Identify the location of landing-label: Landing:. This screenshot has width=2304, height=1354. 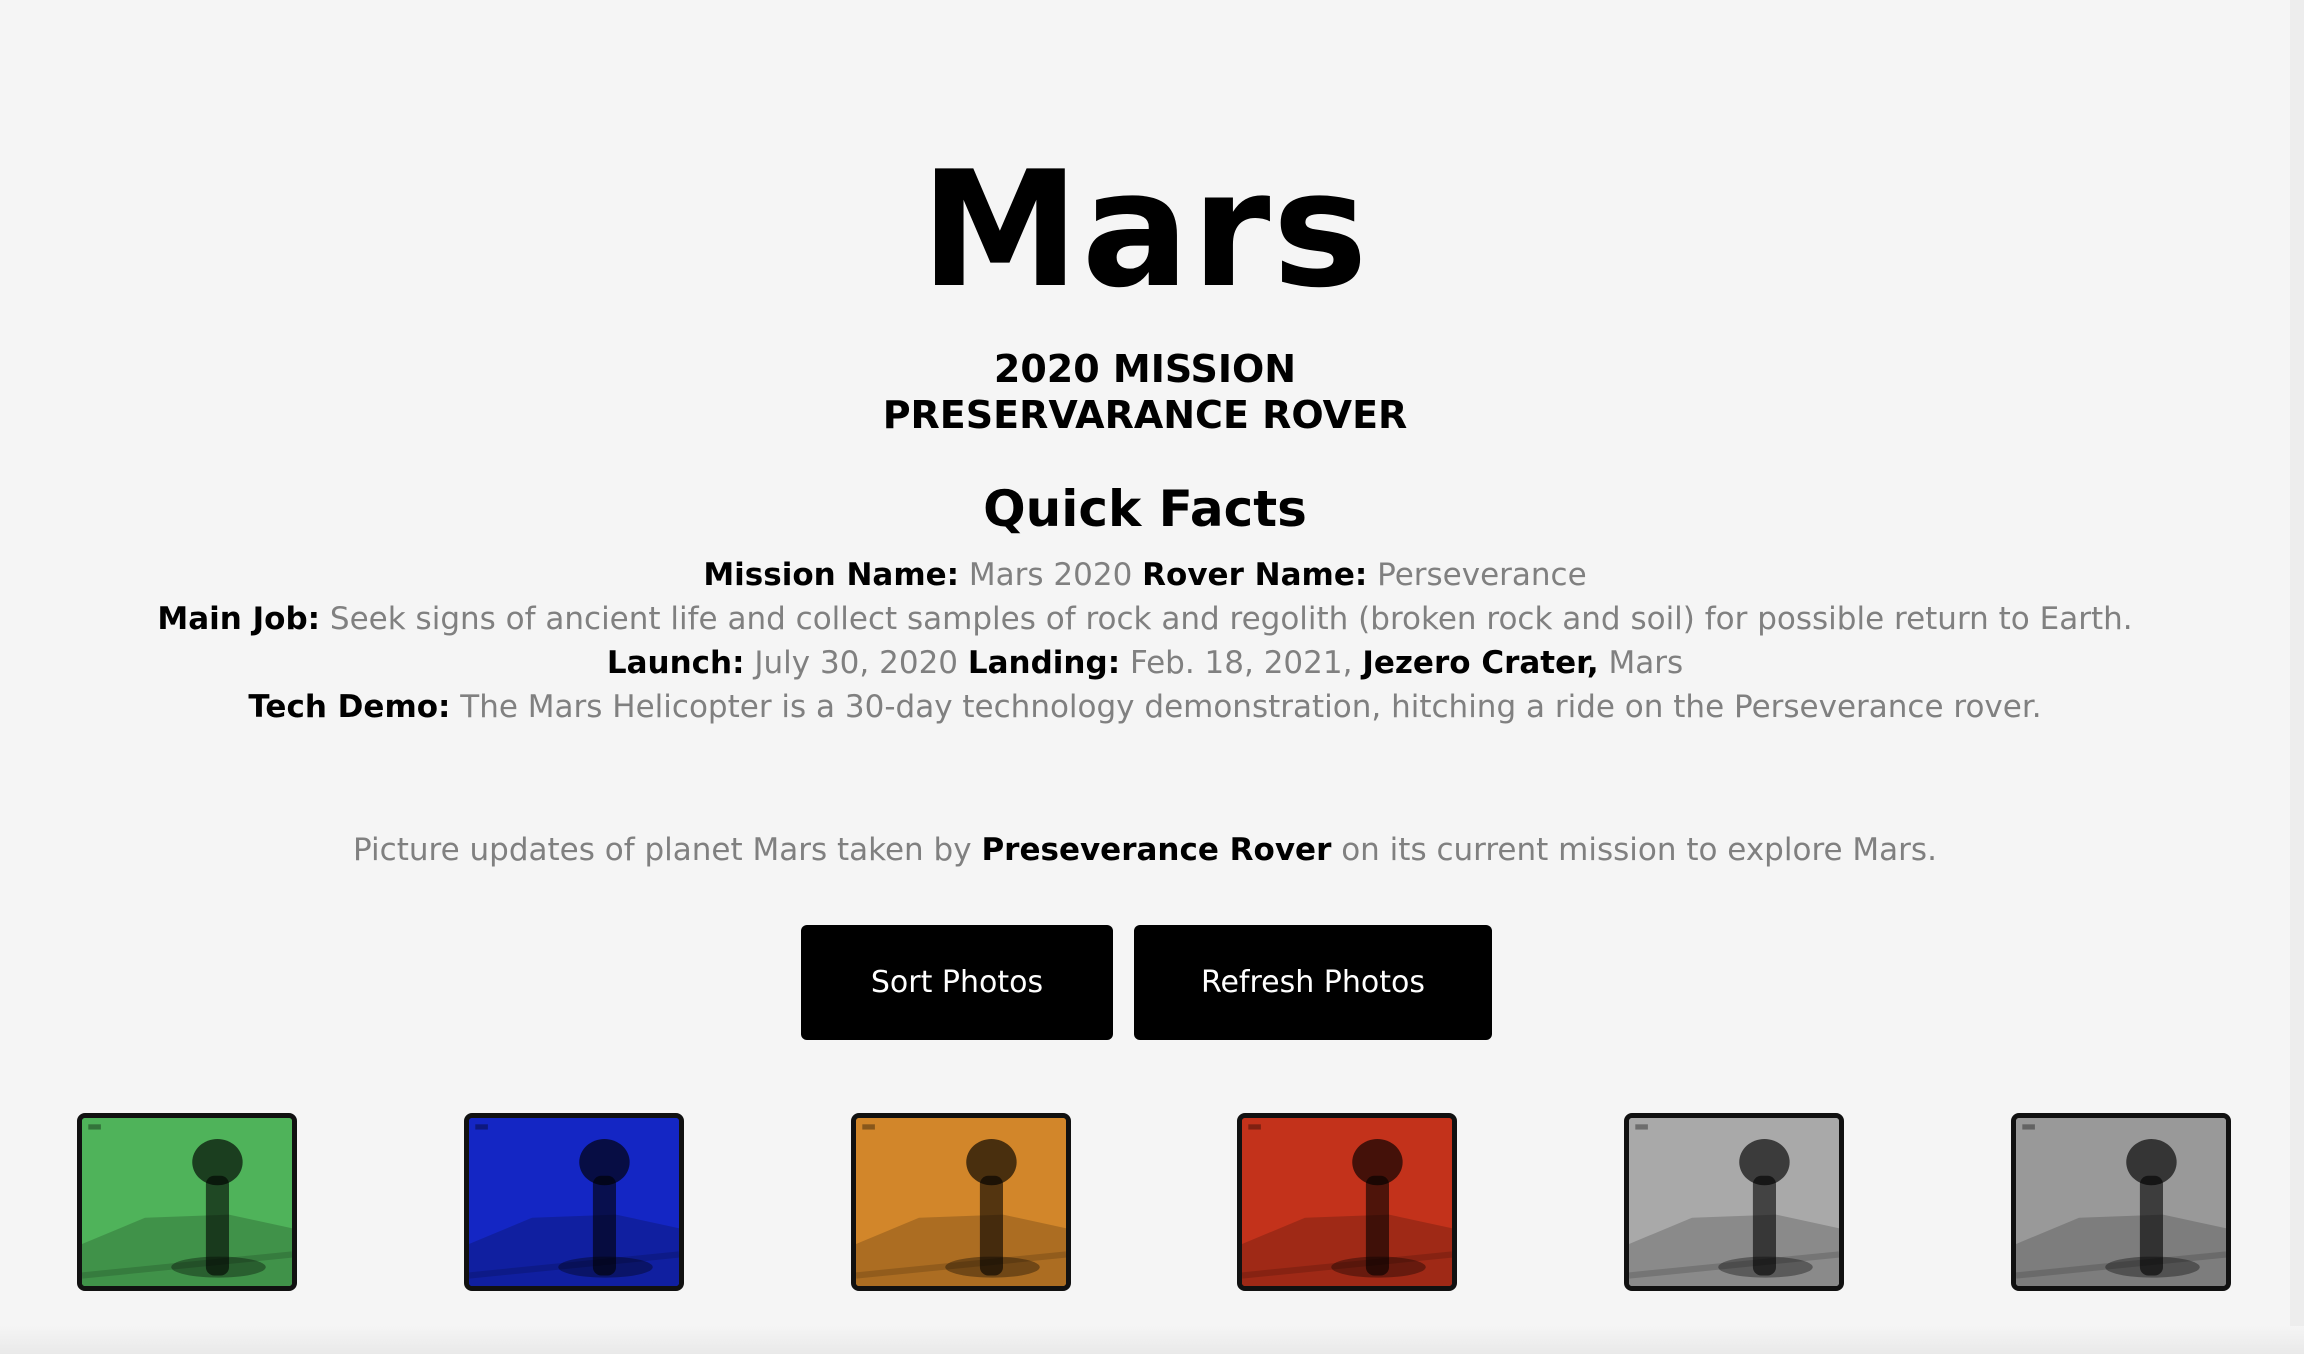
(1044, 663).